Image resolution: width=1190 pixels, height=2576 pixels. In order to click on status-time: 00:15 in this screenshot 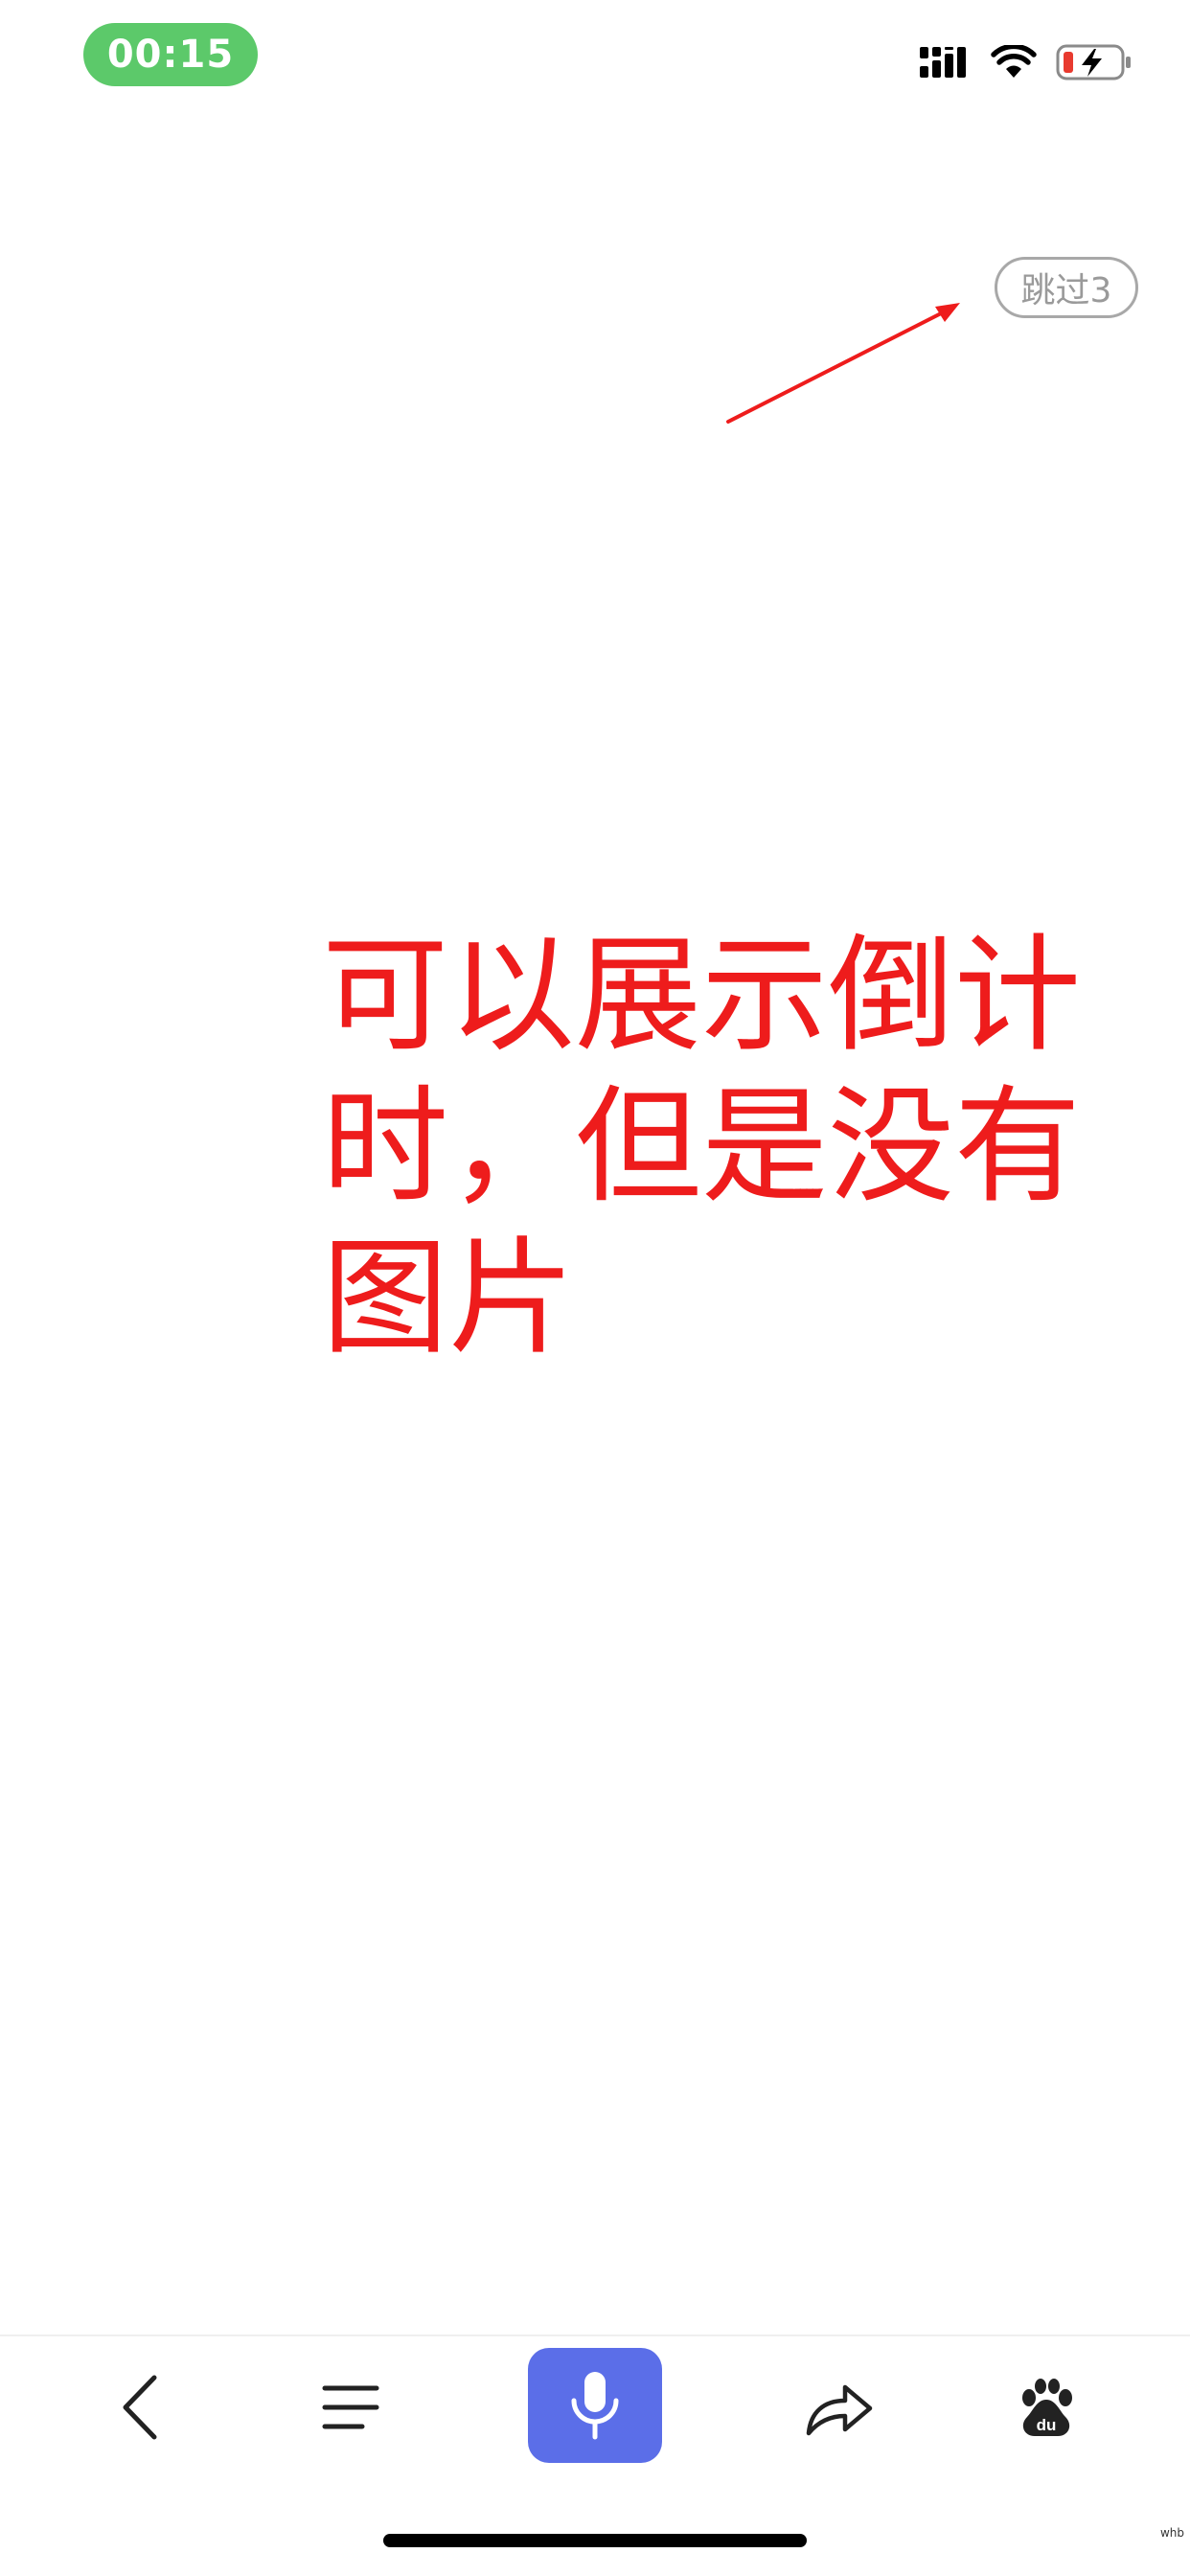, I will do `click(171, 55)`.